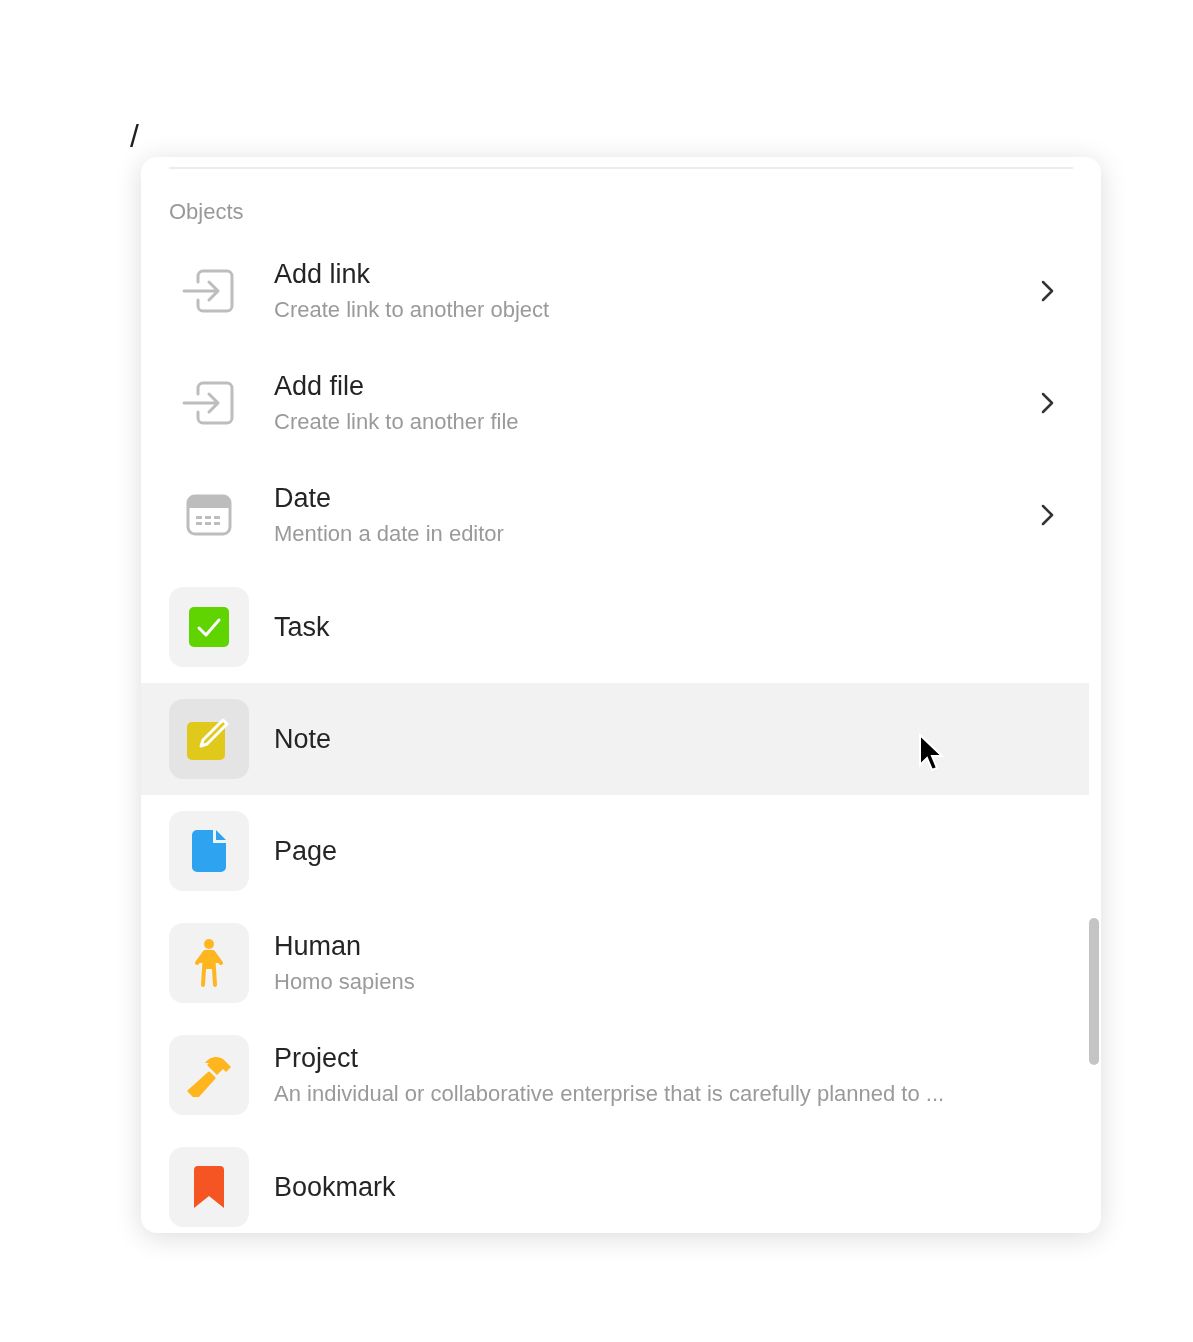 The height and width of the screenshot is (1342, 1193). I want to click on item-title: Add file, so click(319, 386).